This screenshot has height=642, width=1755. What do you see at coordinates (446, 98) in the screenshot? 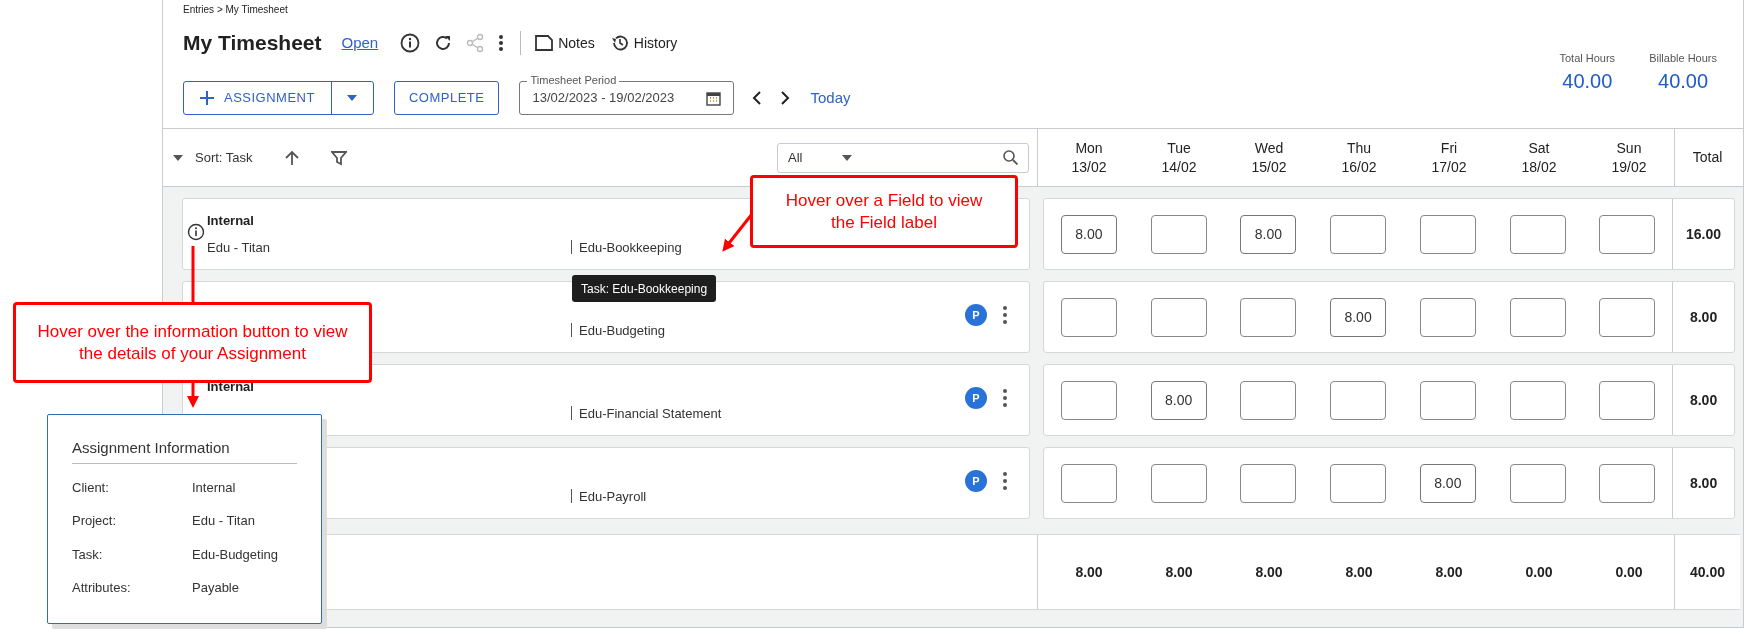
I see `complete-button: COMPLETE` at bounding box center [446, 98].